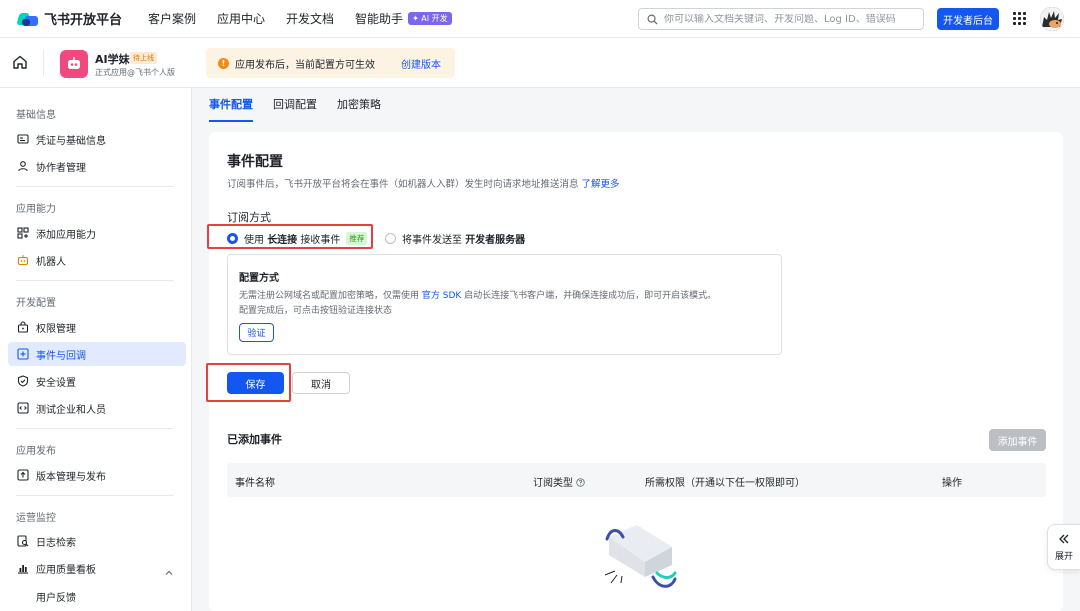  Describe the element at coordinates (1019, 18) in the screenshot. I see `apps-grid-icon` at that location.